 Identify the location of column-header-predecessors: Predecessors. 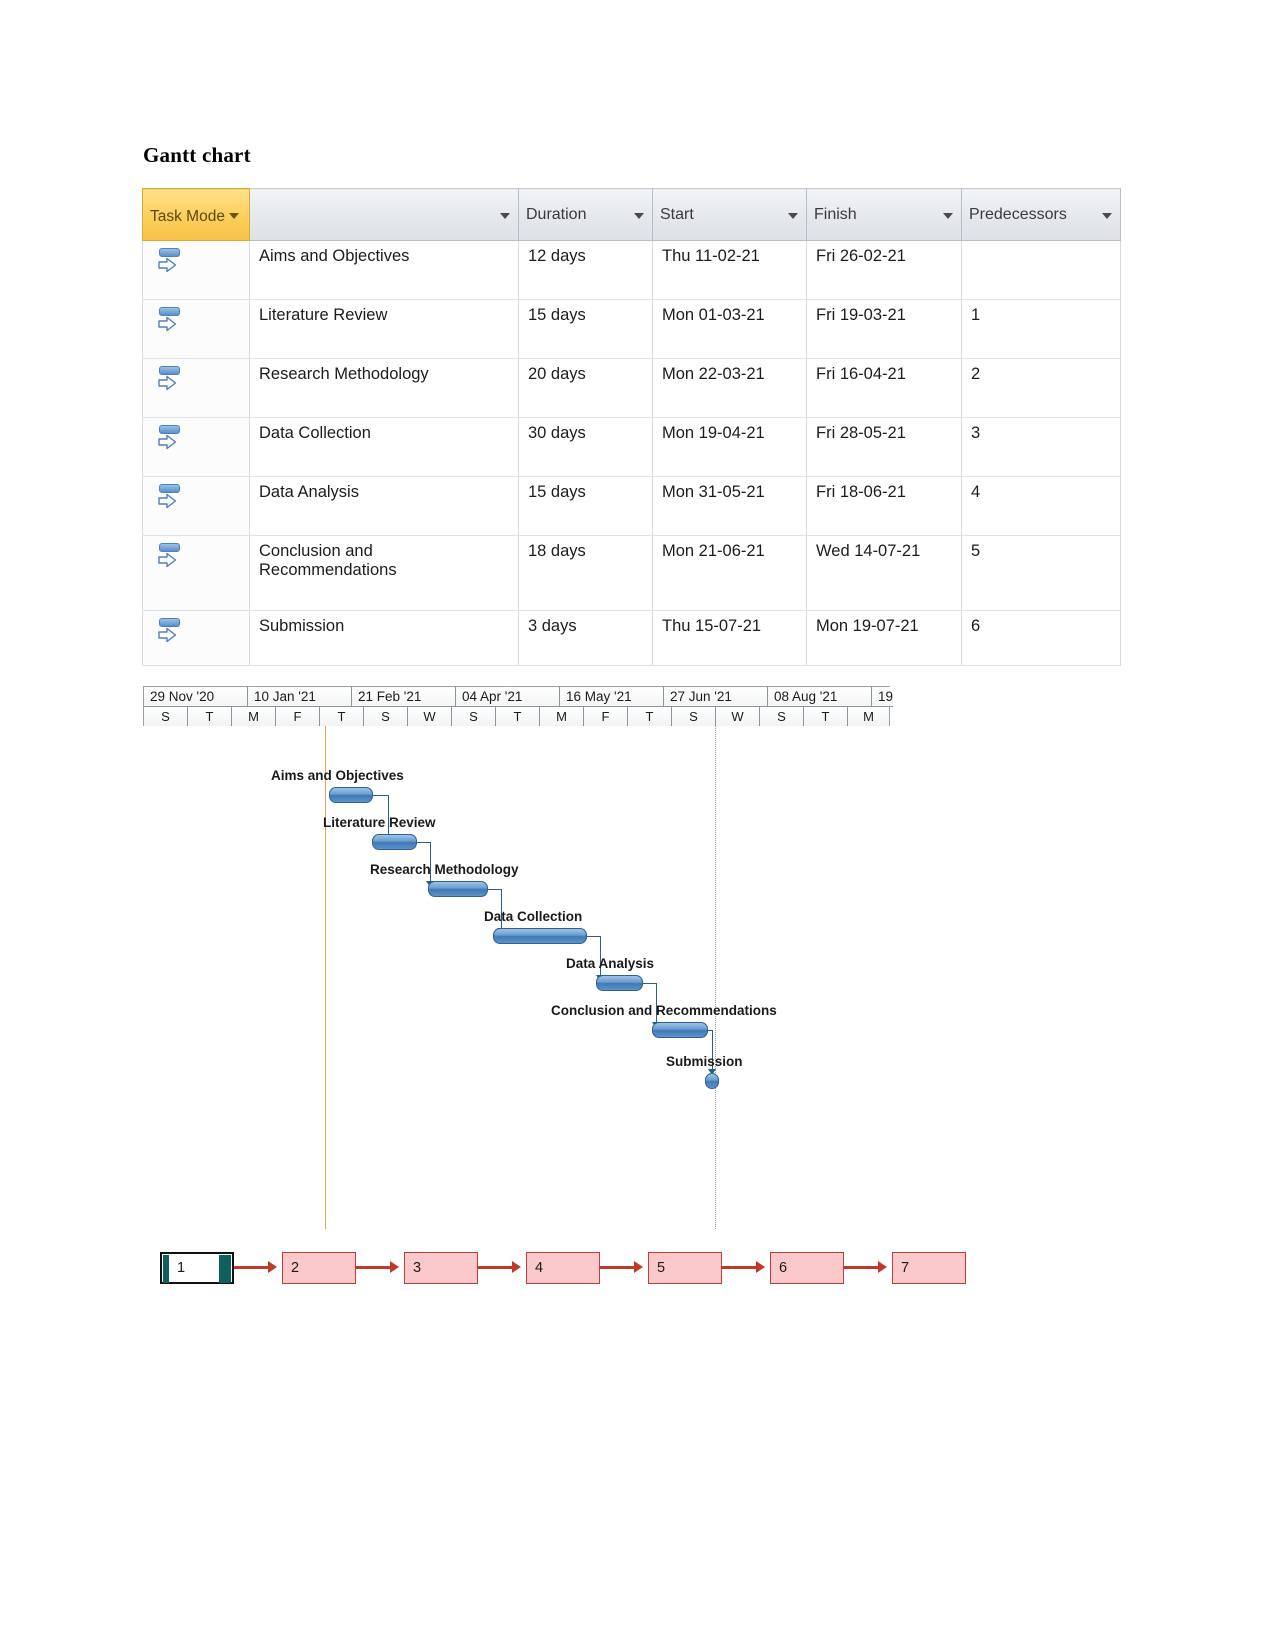
(1041, 214).